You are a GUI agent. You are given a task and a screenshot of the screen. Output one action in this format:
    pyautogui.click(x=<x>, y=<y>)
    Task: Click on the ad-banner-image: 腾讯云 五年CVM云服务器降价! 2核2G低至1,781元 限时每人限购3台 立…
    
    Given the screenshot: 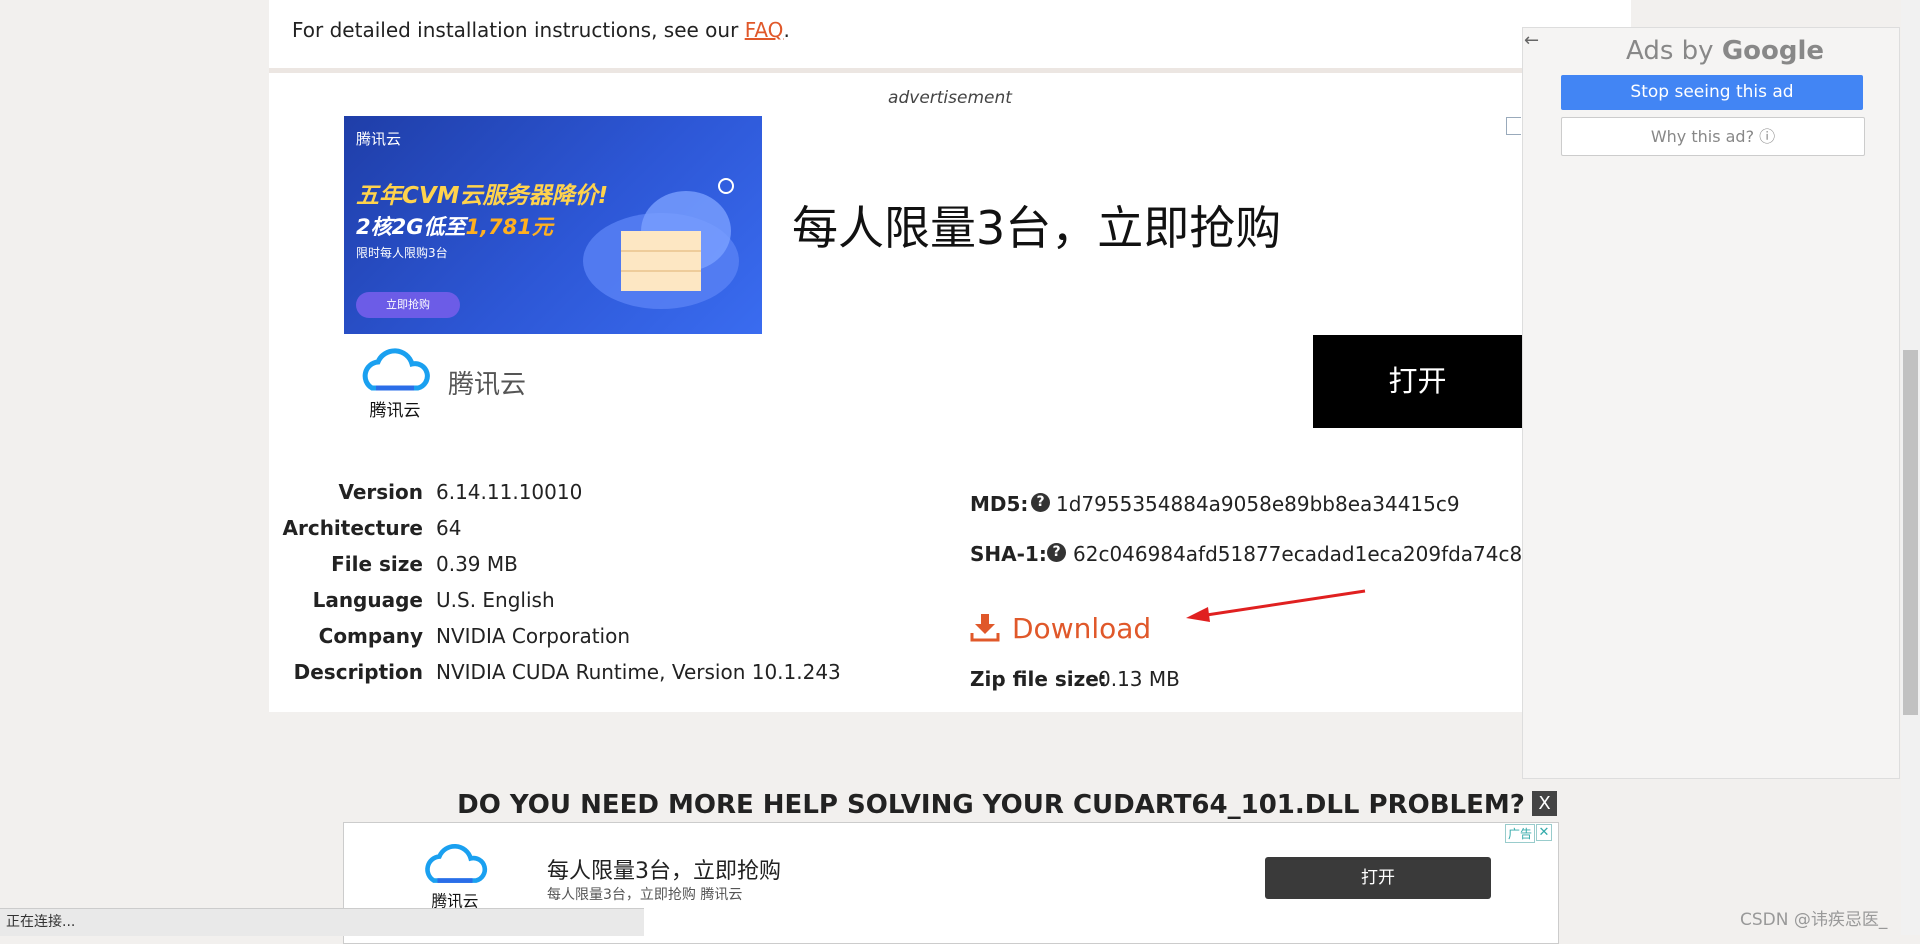 What is the action you would take?
    pyautogui.click(x=553, y=225)
    